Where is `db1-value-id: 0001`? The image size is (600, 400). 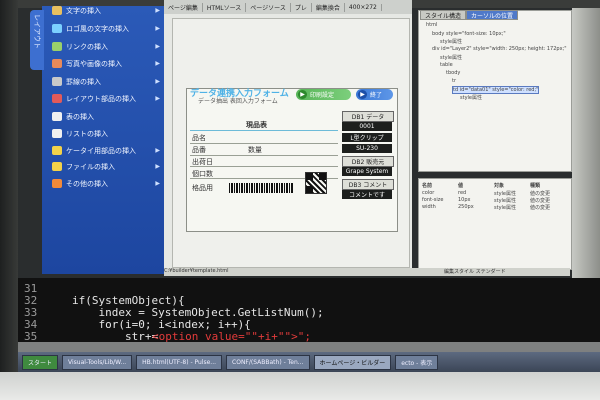
db1-value-id: 0001 is located at coordinates (367, 126).